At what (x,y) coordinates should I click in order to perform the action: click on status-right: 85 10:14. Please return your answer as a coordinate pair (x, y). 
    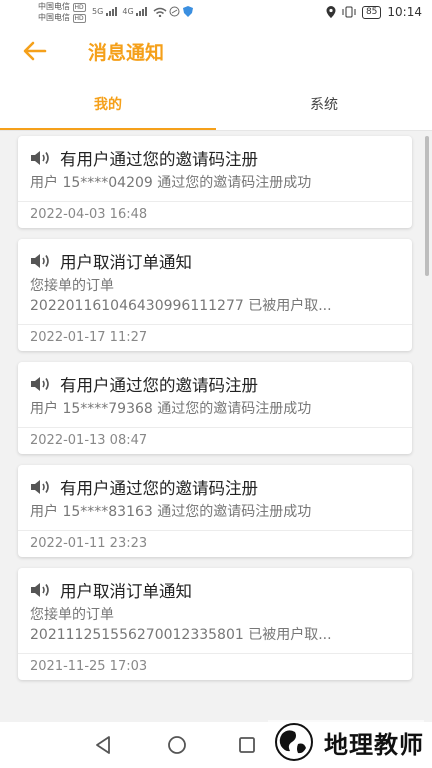
    Looking at the image, I should click on (374, 12).